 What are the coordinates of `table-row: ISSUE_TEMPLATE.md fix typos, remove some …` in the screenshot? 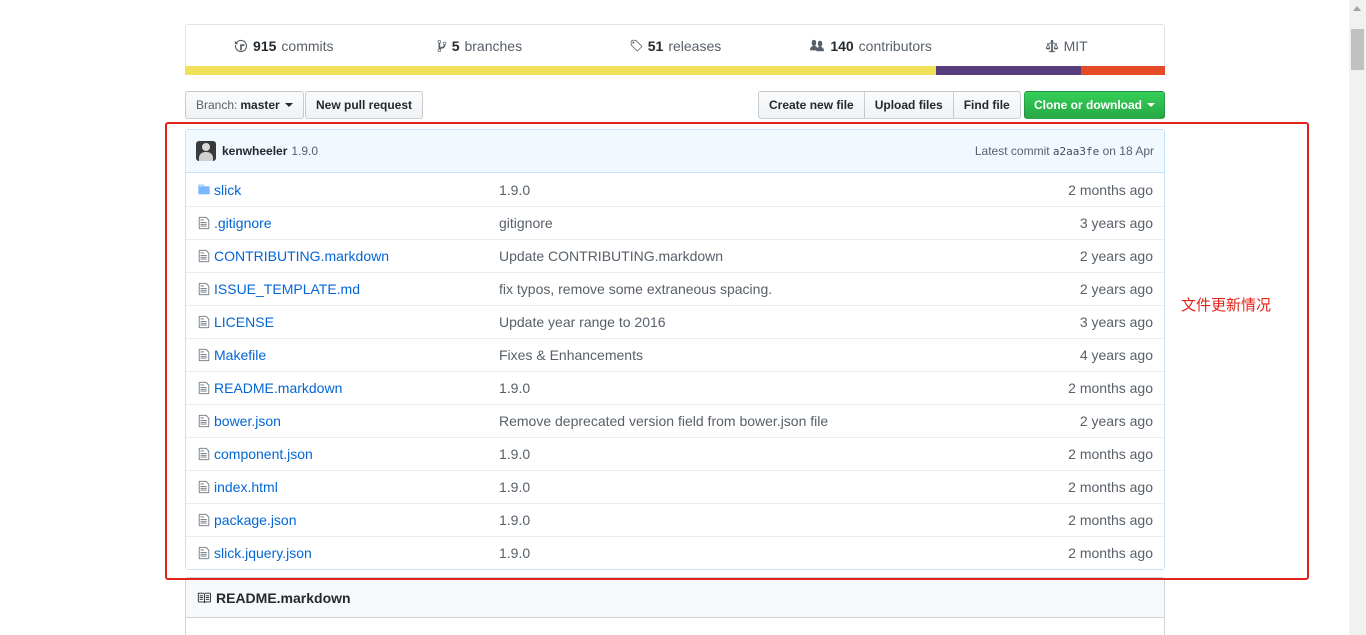 It's located at (675, 288).